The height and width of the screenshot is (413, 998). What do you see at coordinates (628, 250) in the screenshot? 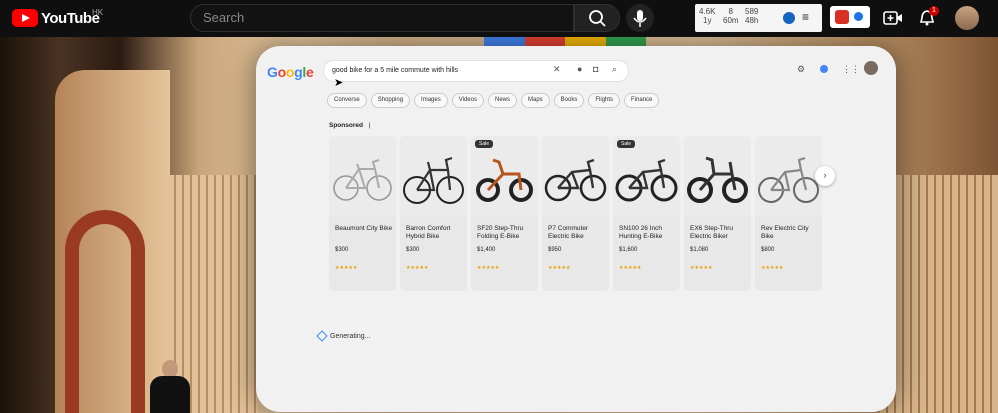
I see `product-price: $1,600` at bounding box center [628, 250].